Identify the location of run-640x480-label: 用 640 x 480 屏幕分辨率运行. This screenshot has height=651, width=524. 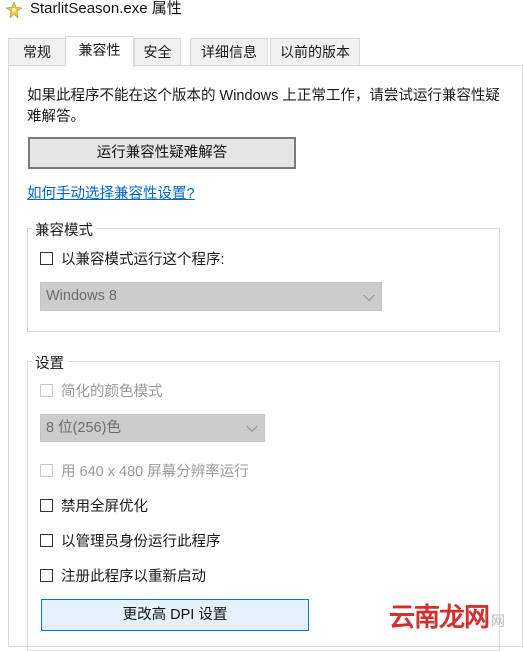
(155, 471).